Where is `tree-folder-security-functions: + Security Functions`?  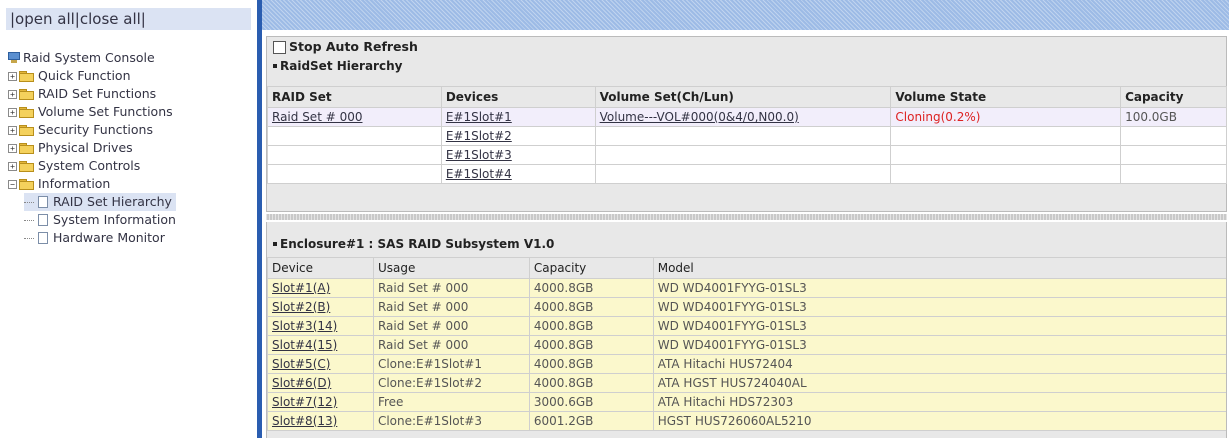
tree-folder-security-functions: + Security Functions is located at coordinates (92, 130).